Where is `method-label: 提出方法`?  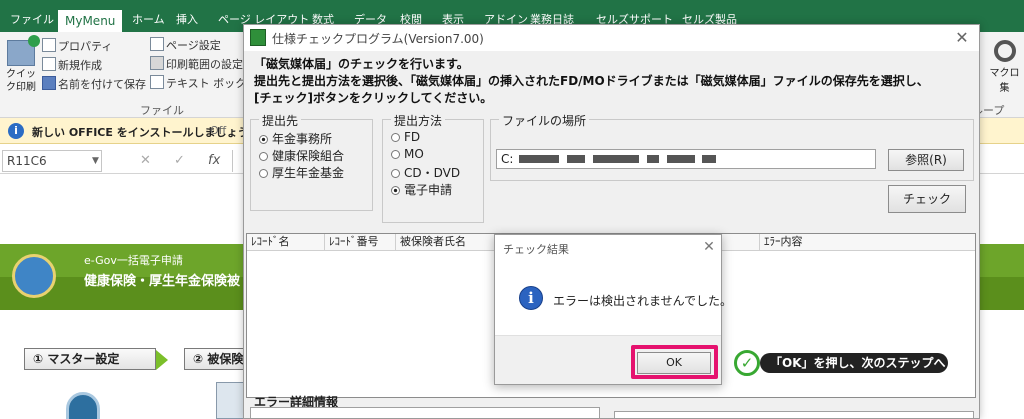
method-label: 提出方法 is located at coordinates (418, 120).